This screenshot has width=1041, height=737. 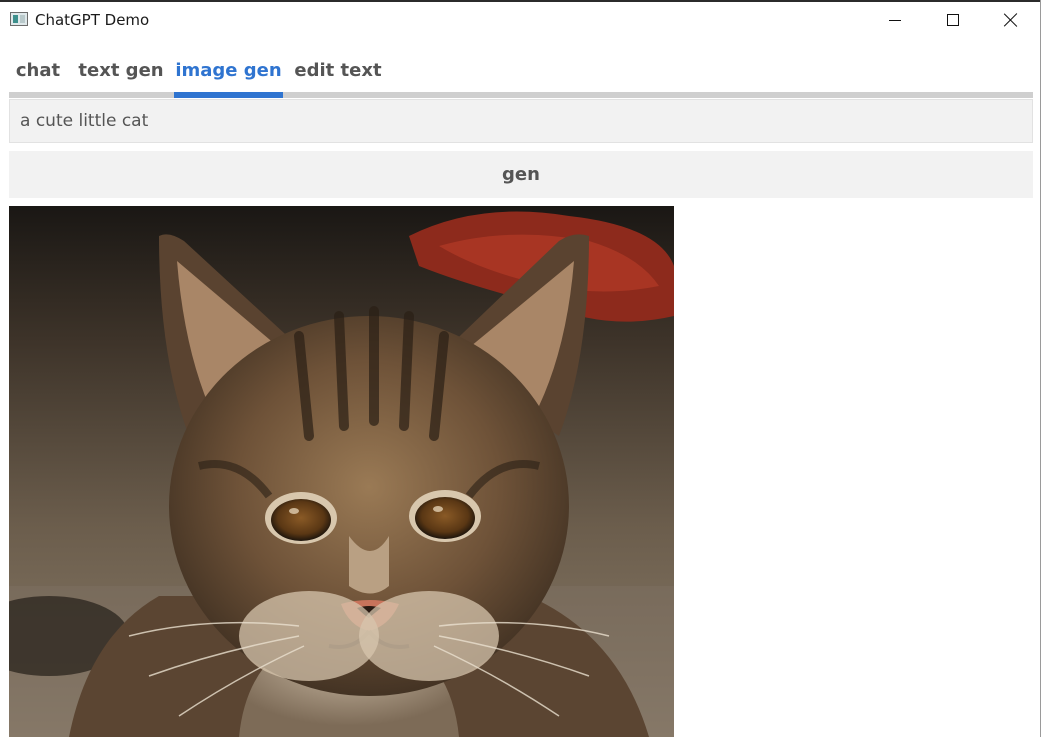 I want to click on active-tab-indicator, so click(x=228, y=95).